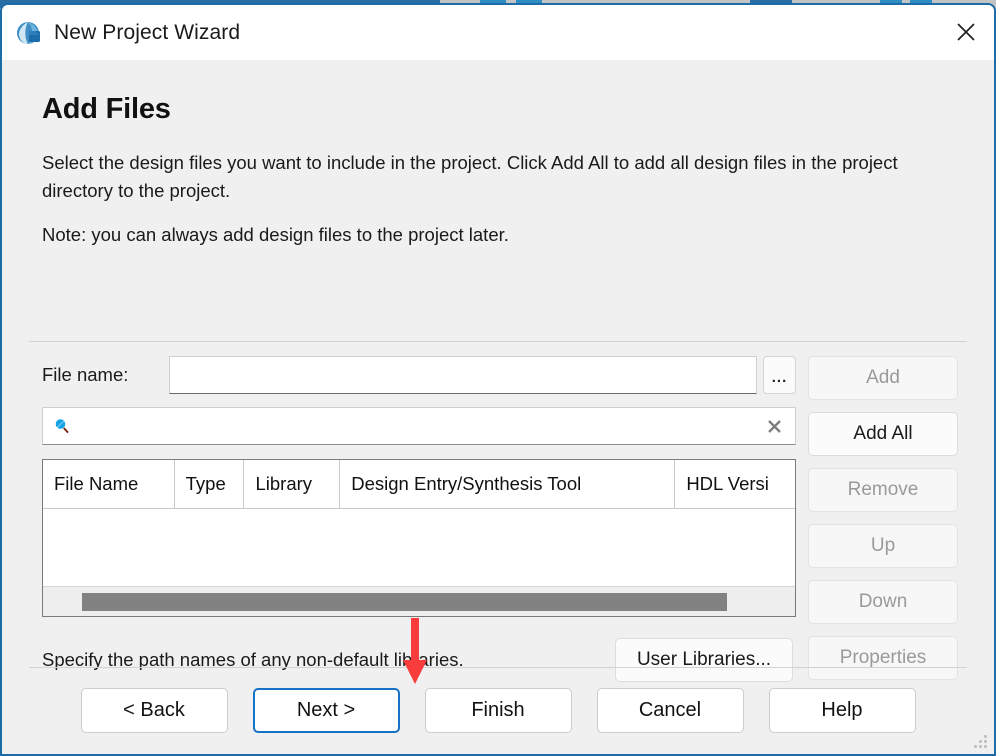 The width and height of the screenshot is (996, 756). I want to click on page-title: Add Files, so click(106, 109).